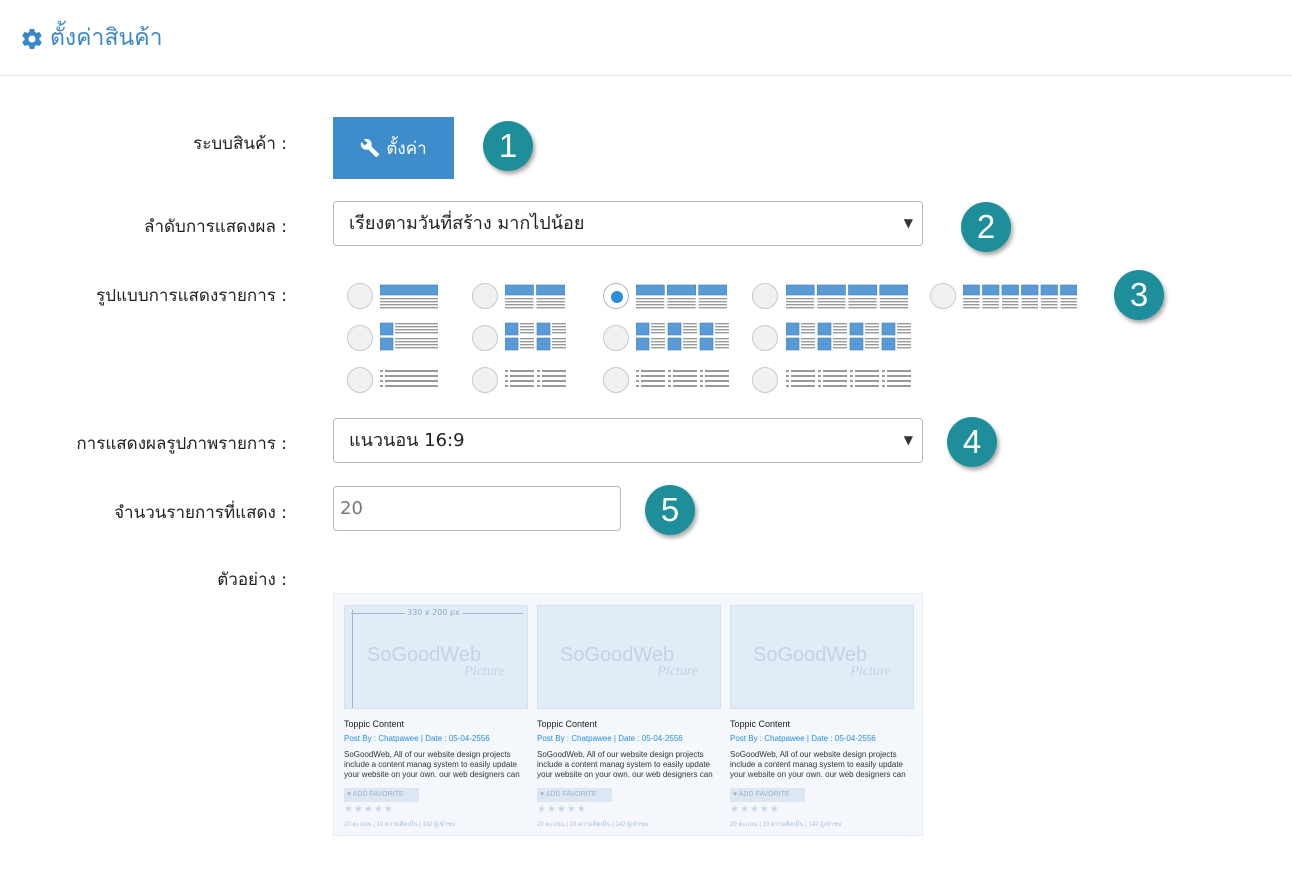 The image size is (1292, 874). What do you see at coordinates (628, 223) in the screenshot?
I see `display-order-select: เรียงตามวันที่สร้าง มากไปน้อย ▼` at bounding box center [628, 223].